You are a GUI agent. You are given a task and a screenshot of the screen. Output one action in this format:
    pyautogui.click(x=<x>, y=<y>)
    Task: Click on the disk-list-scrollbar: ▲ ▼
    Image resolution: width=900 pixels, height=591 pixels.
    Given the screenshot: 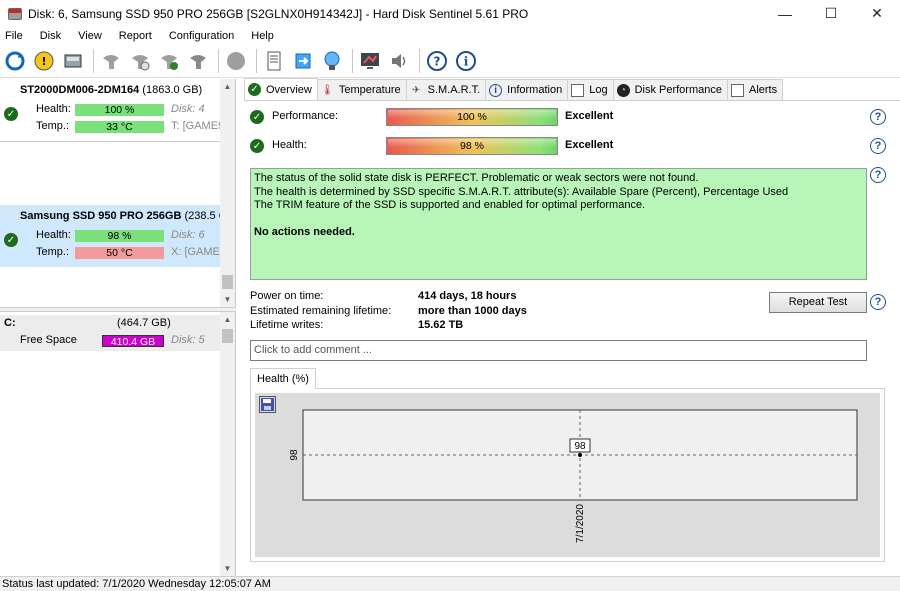 What is the action you would take?
    pyautogui.click(x=227, y=193)
    